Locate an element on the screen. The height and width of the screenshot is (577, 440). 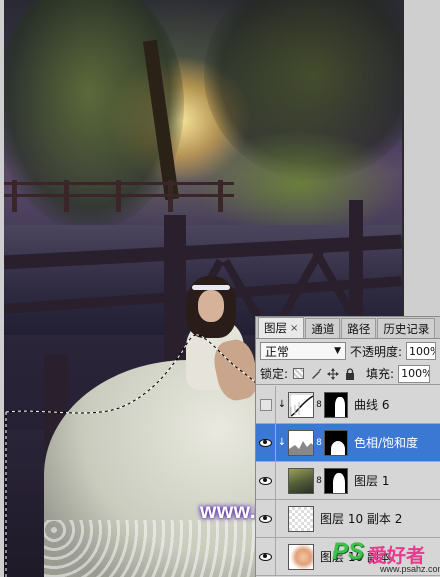
layer-name: 图层 10 副本 2 is located at coordinates (361, 519).